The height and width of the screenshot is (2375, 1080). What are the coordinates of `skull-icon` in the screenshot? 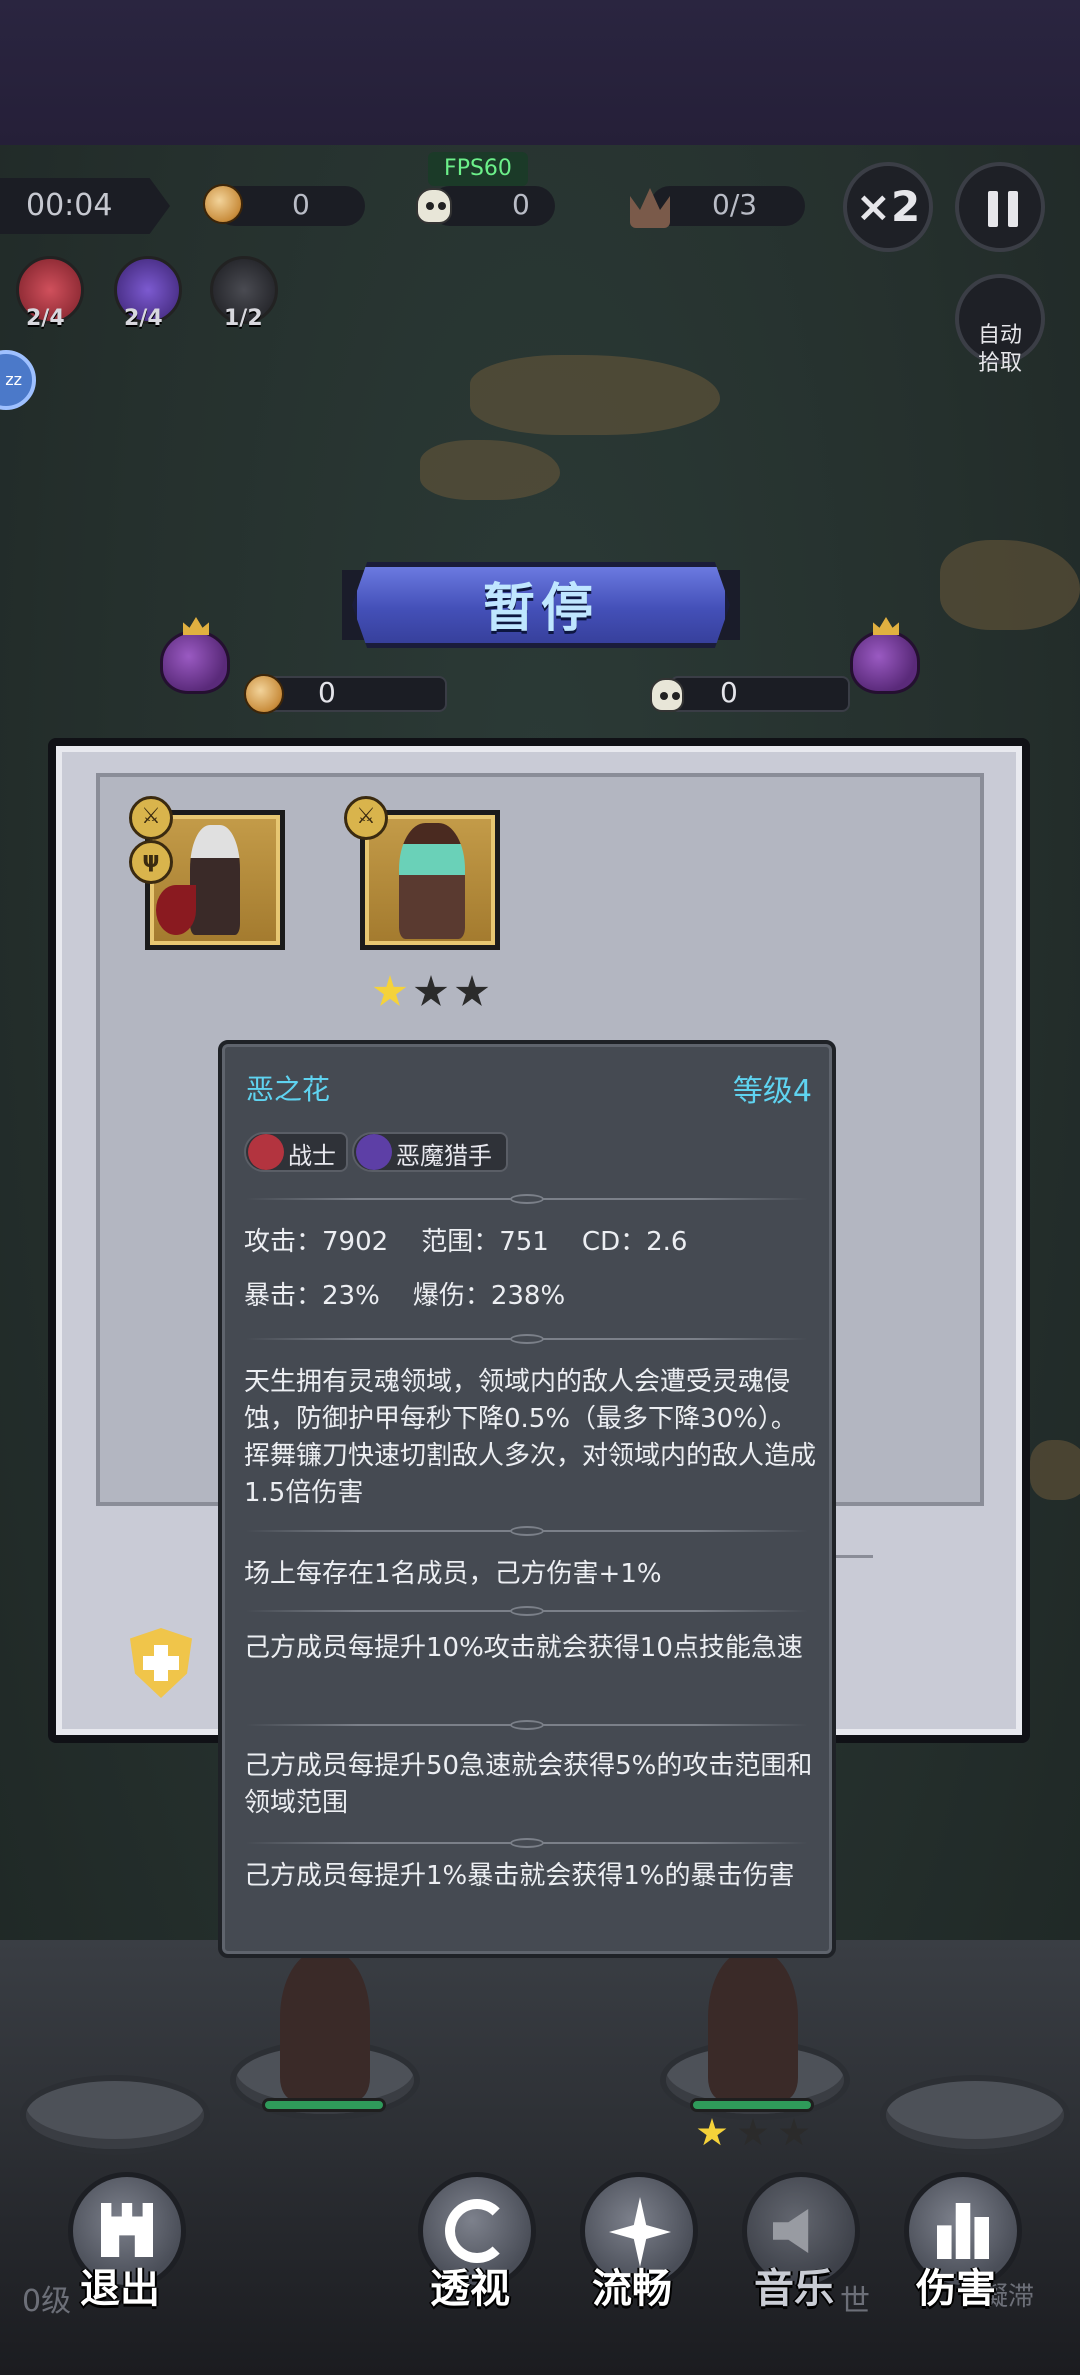 It's located at (434, 206).